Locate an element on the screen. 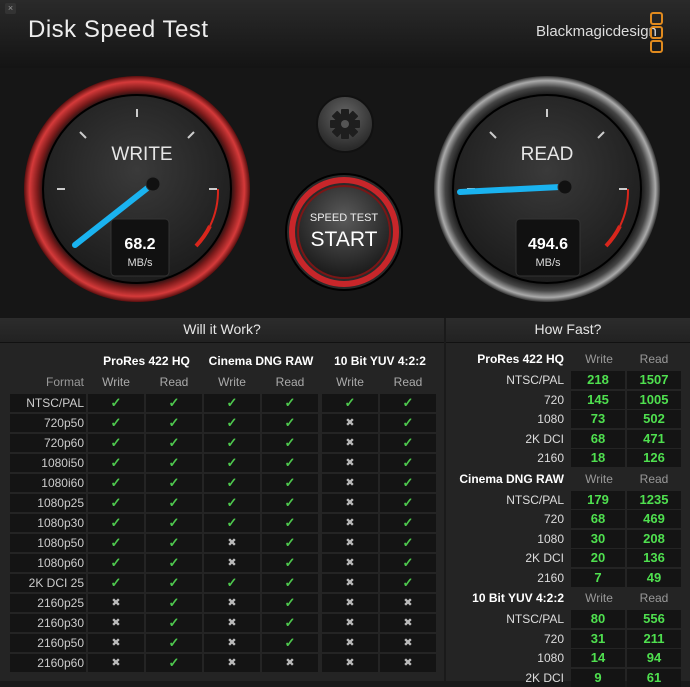  wiw-format-label: NTSC/PAL is located at coordinates (55, 403).